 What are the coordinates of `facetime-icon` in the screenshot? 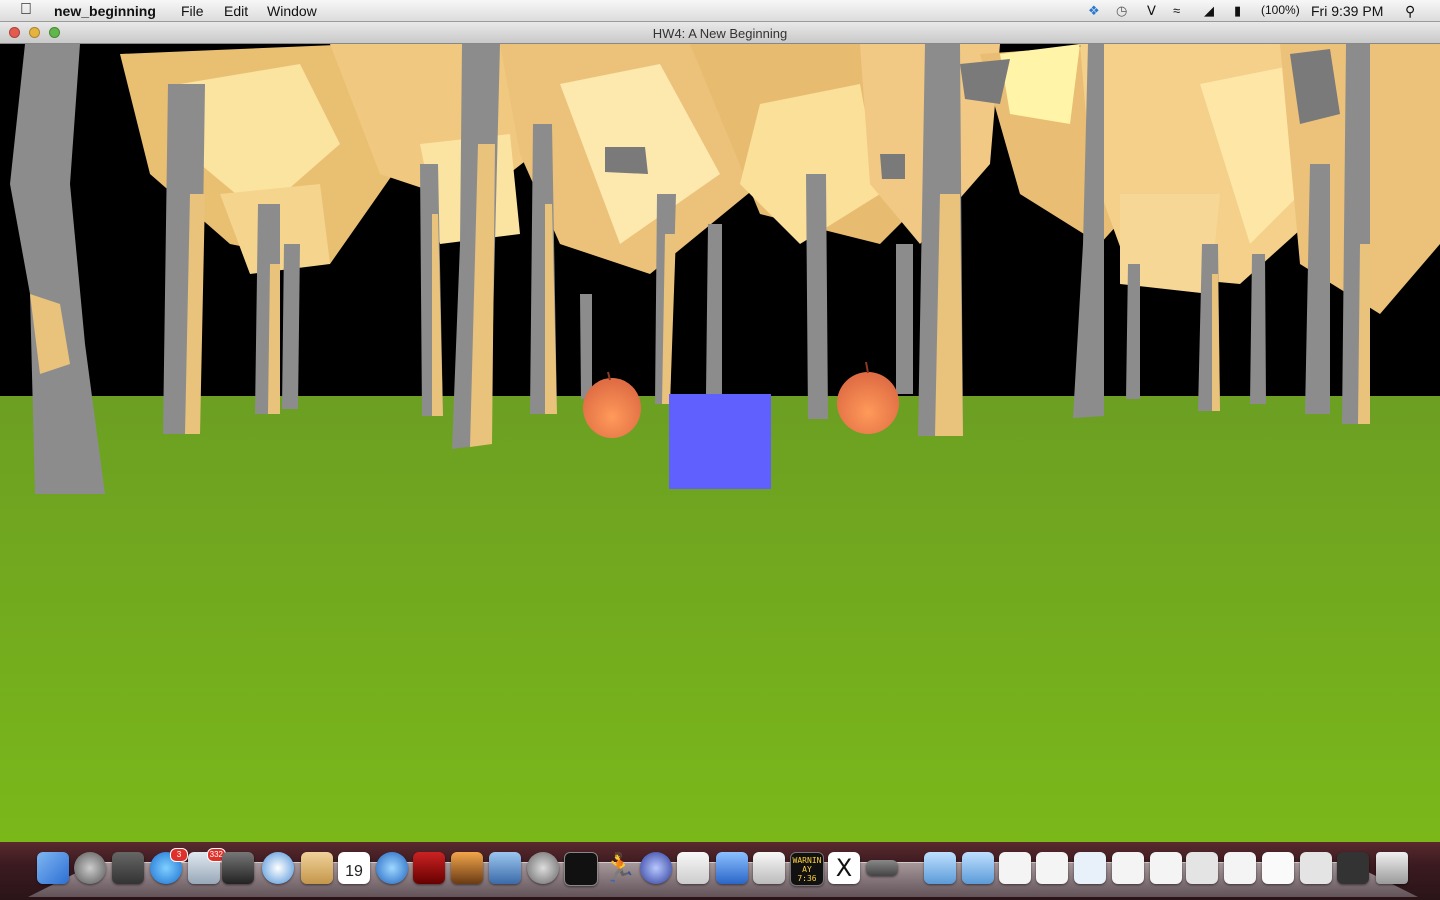 It's located at (238, 868).